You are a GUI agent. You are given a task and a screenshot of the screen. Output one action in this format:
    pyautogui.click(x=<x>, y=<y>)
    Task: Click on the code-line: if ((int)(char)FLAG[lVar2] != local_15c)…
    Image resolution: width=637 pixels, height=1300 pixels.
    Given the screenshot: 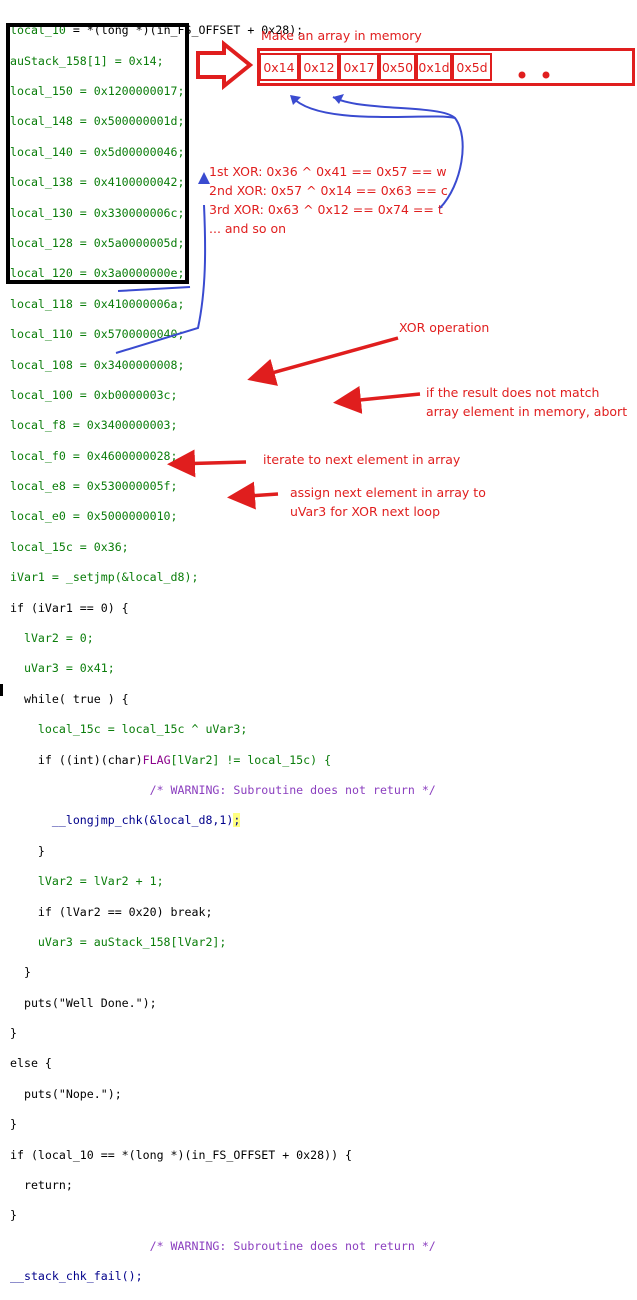 What is the action you would take?
    pyautogui.click(x=171, y=759)
    